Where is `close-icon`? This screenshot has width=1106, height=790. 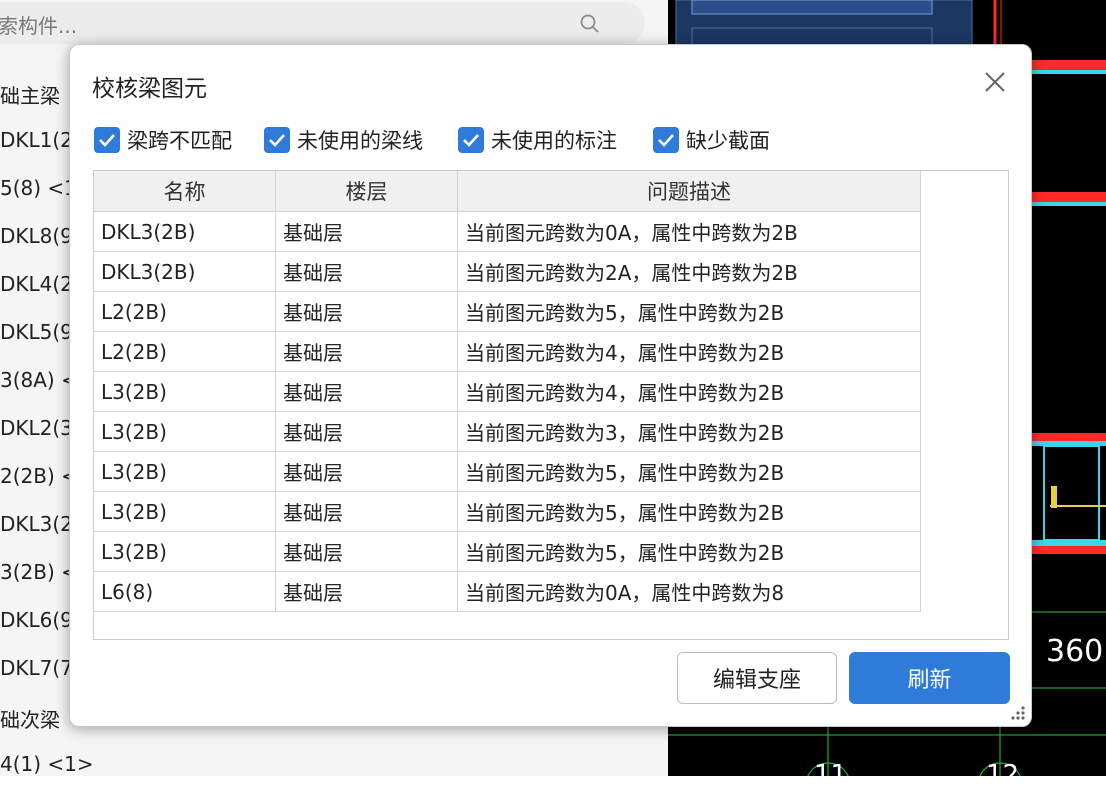
close-icon is located at coordinates (995, 82).